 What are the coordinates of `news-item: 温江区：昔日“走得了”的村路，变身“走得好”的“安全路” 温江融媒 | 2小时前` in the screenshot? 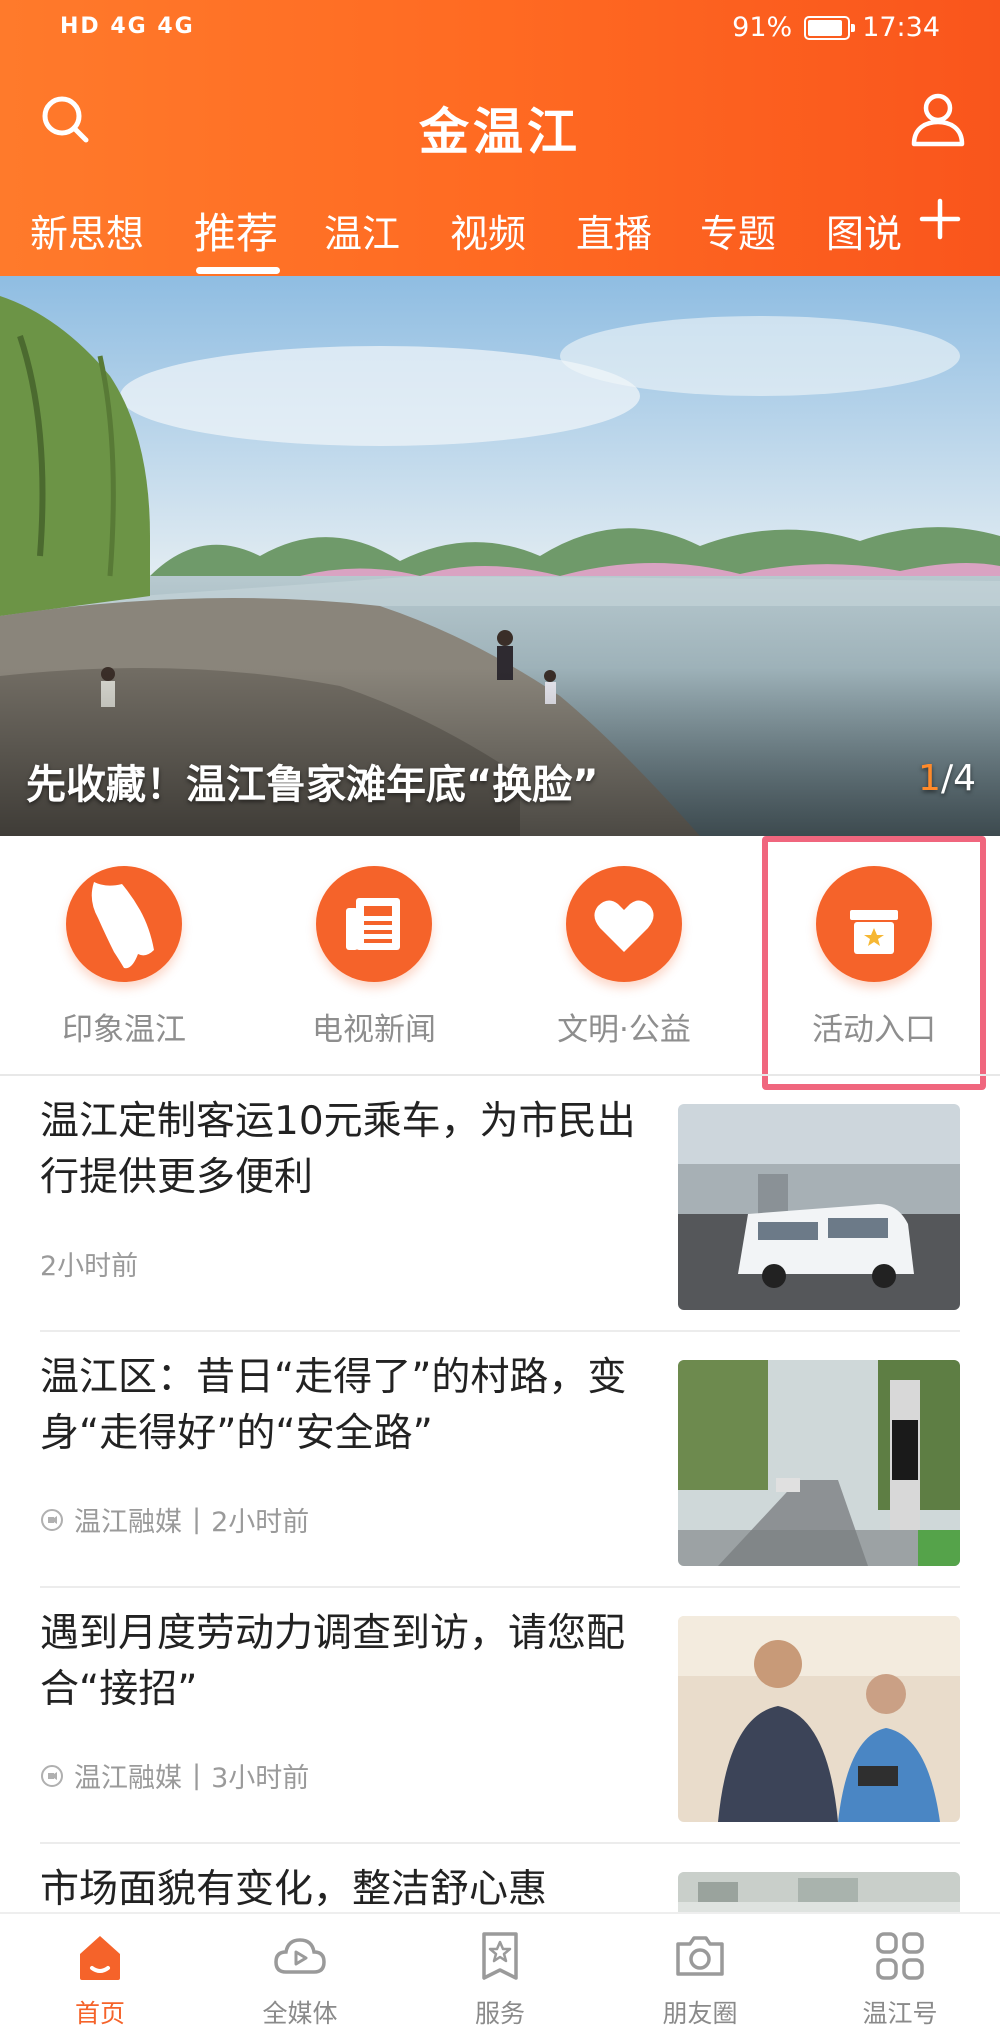 It's located at (500, 1460).